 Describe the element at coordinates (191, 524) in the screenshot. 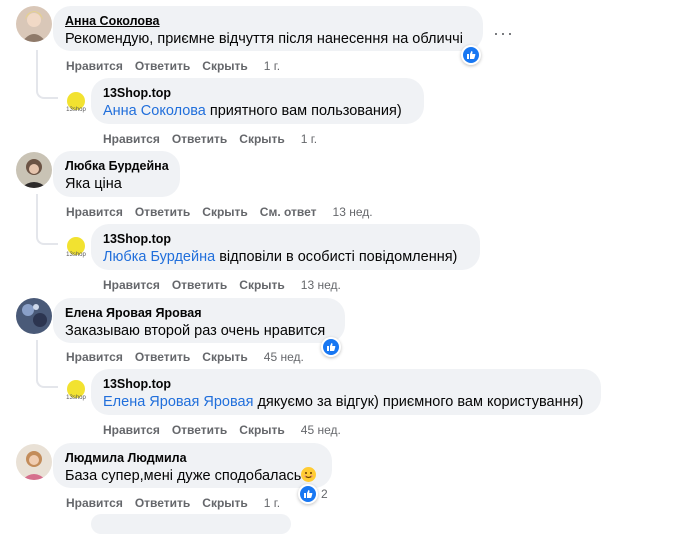

I see `reply-bubble-partial` at that location.